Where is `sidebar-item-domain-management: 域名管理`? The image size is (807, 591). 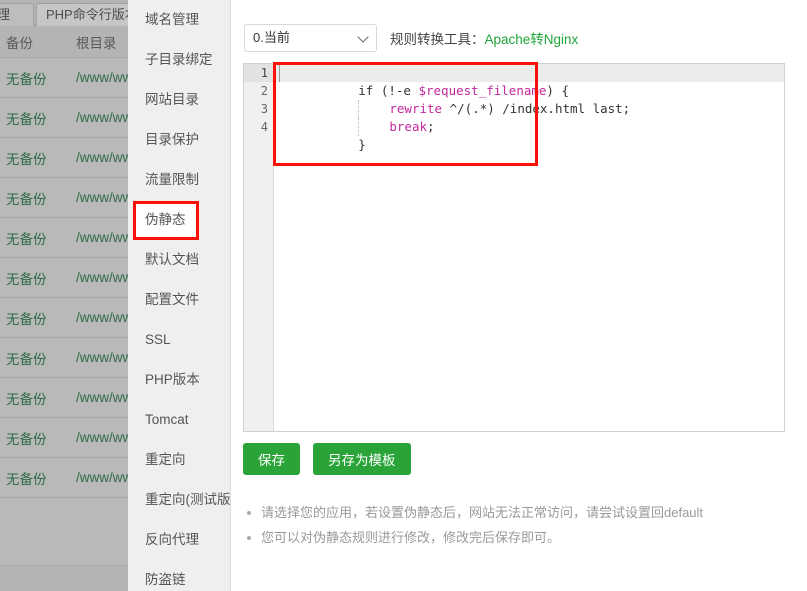 sidebar-item-domain-management: 域名管理 is located at coordinates (179, 20).